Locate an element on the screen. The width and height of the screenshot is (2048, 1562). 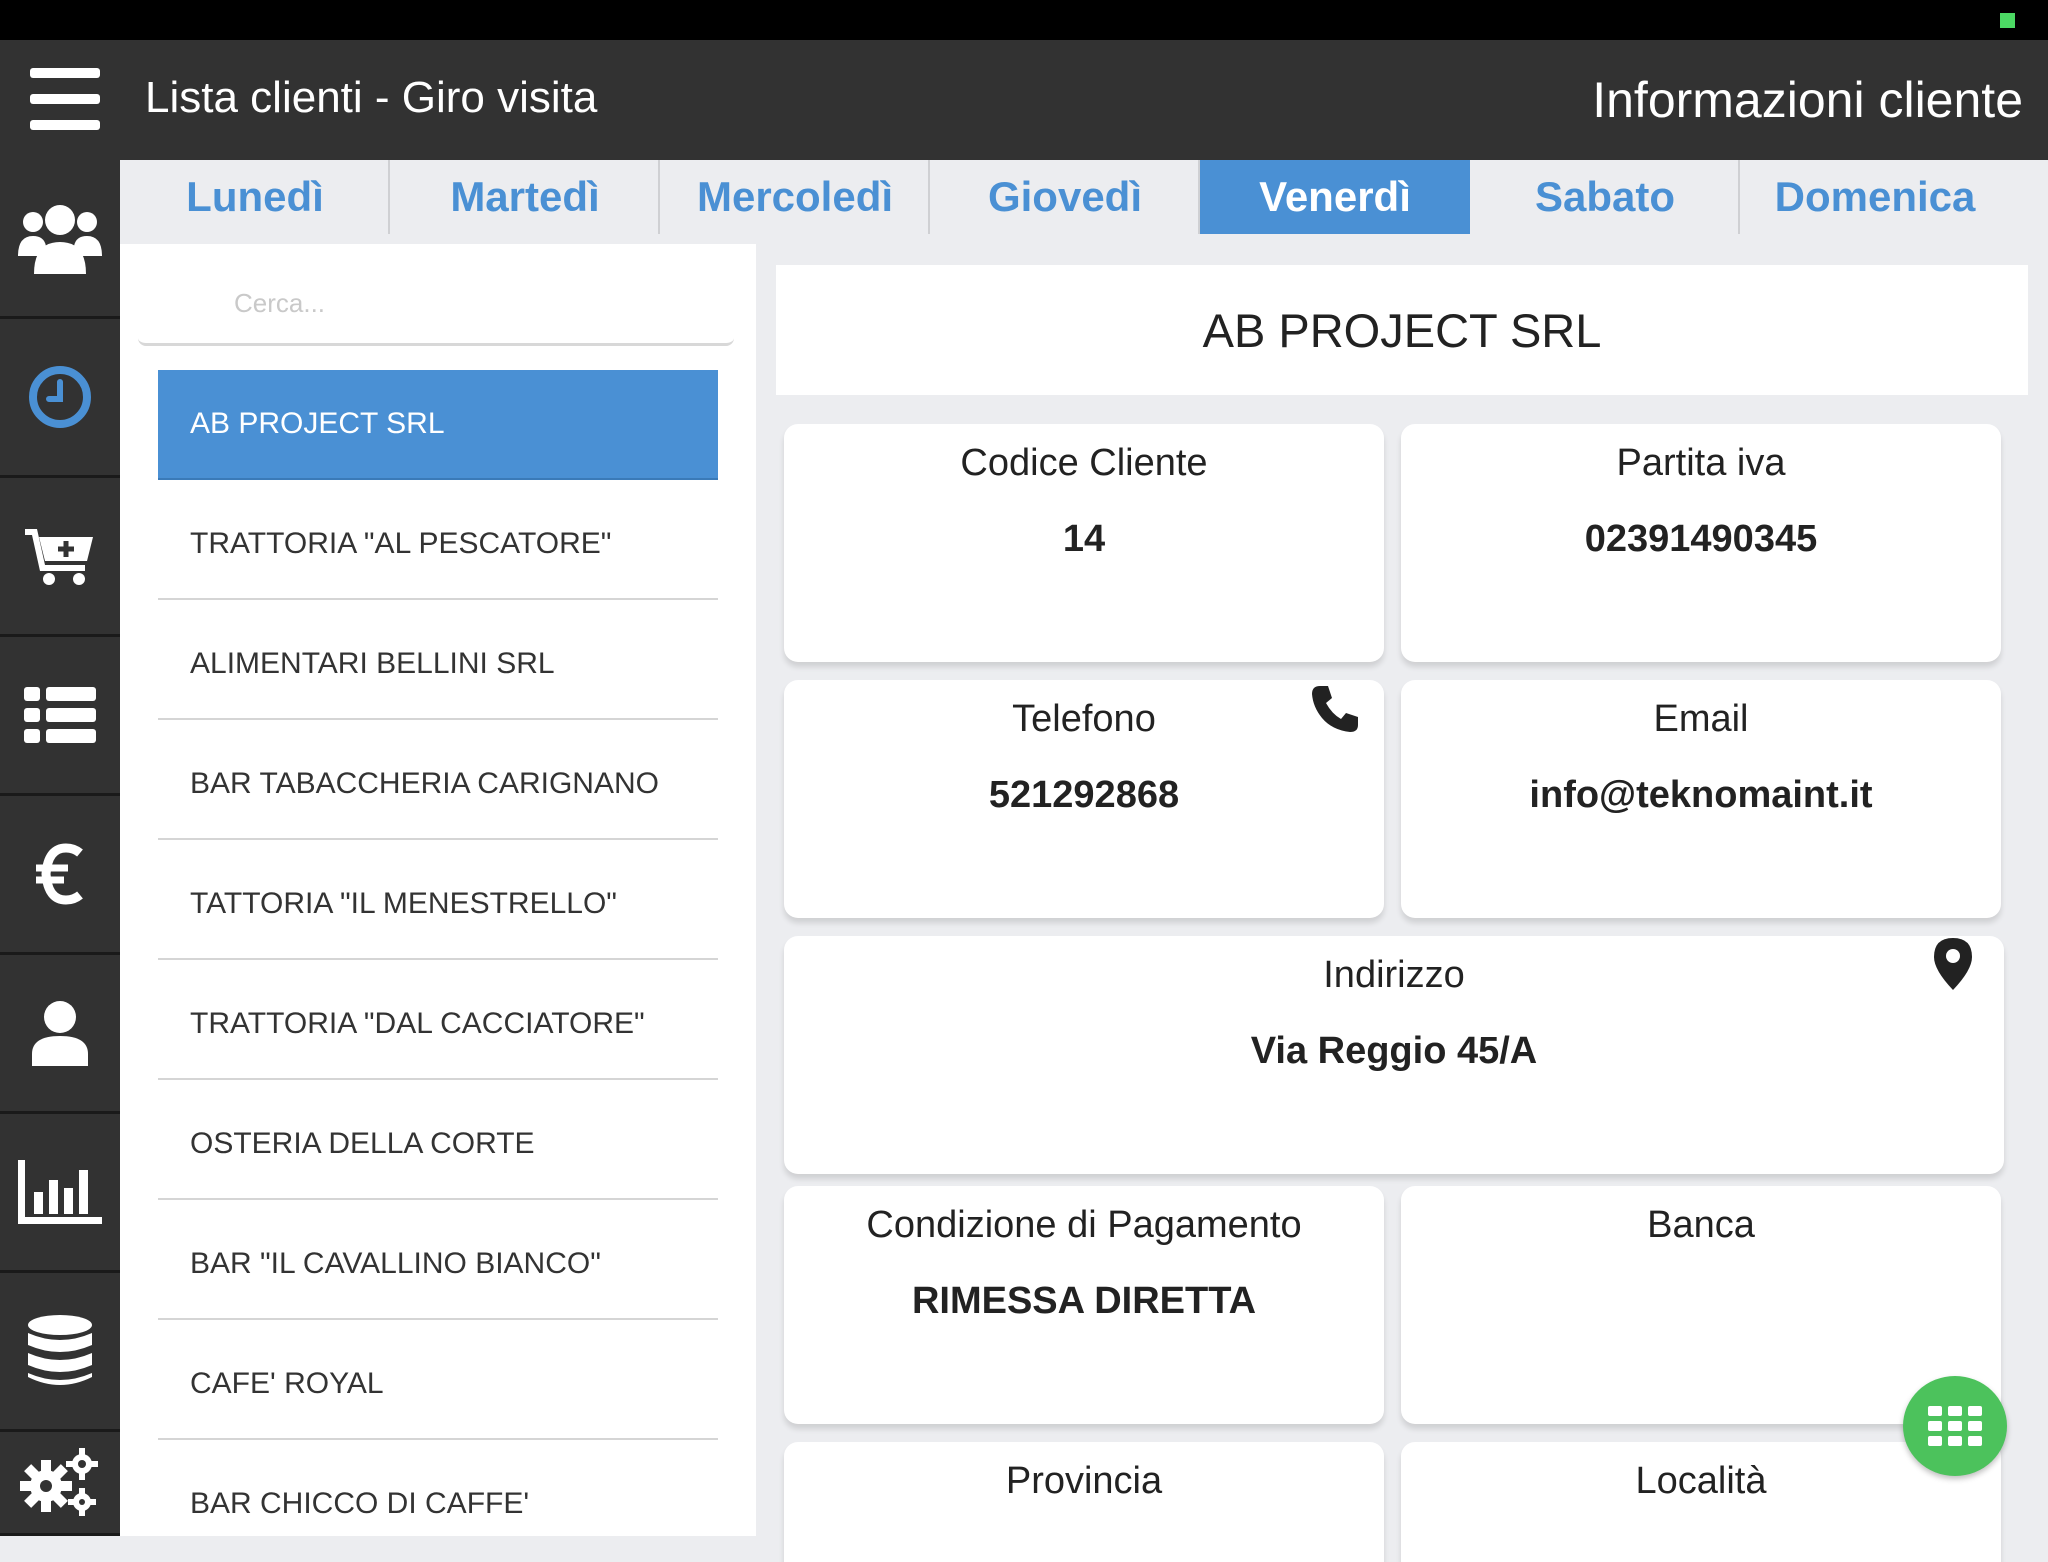
partita-iva-card: Partita iva 02391490345 is located at coordinates (1701, 543).